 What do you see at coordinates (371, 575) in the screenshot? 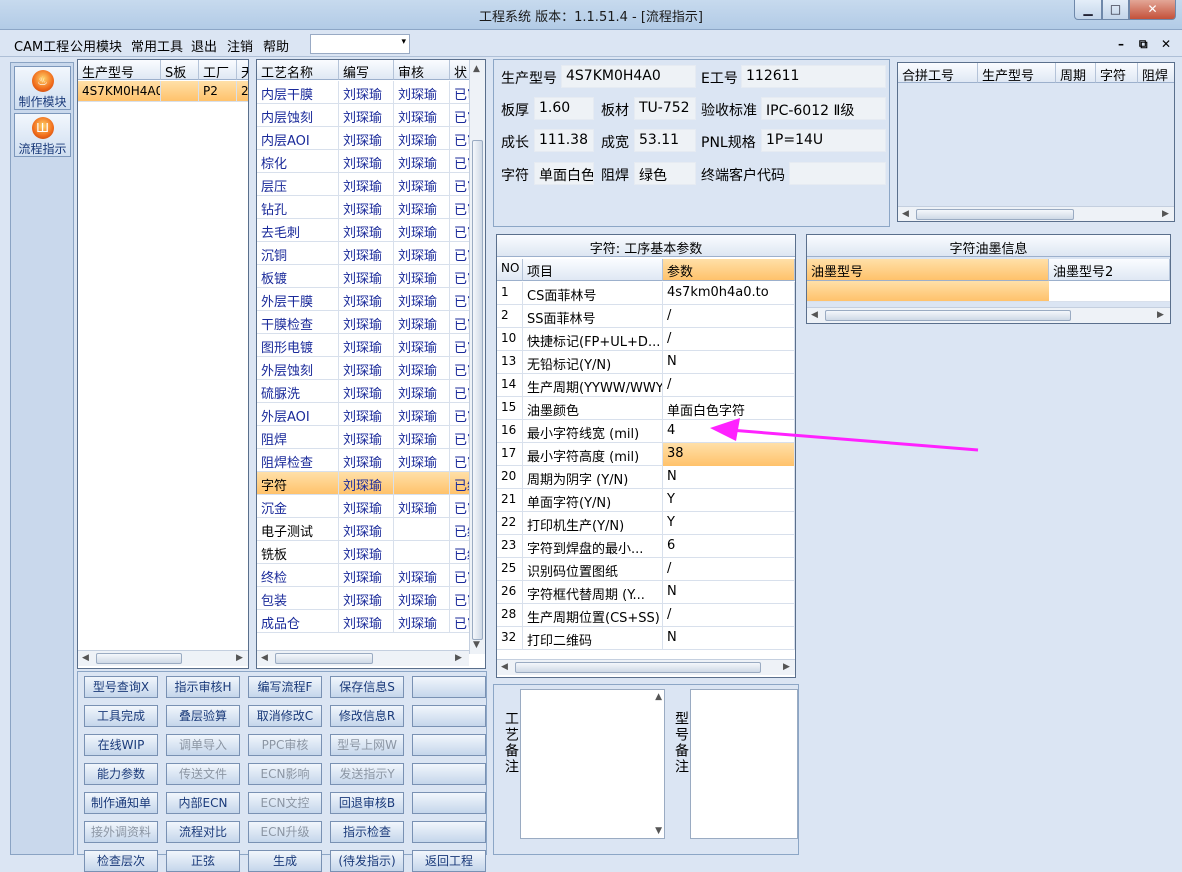
I see `table-row: 终检刘琛瑜刘琛瑜已审` at bounding box center [371, 575].